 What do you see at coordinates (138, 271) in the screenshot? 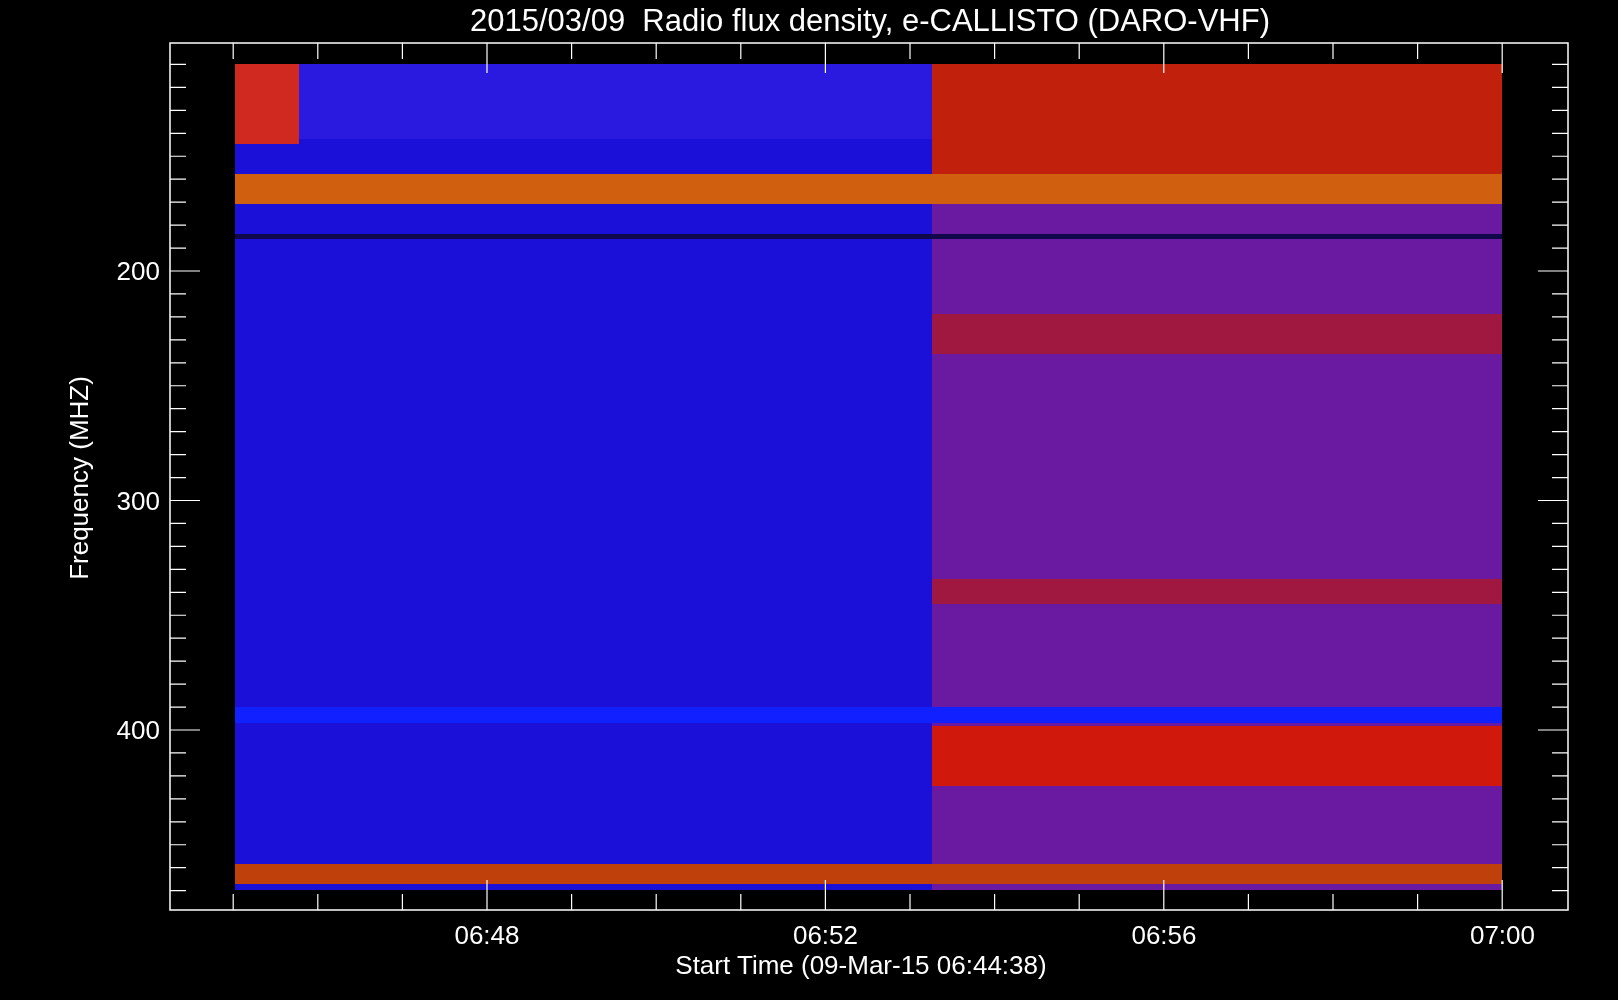
I see `y-tick-label: 200` at bounding box center [138, 271].